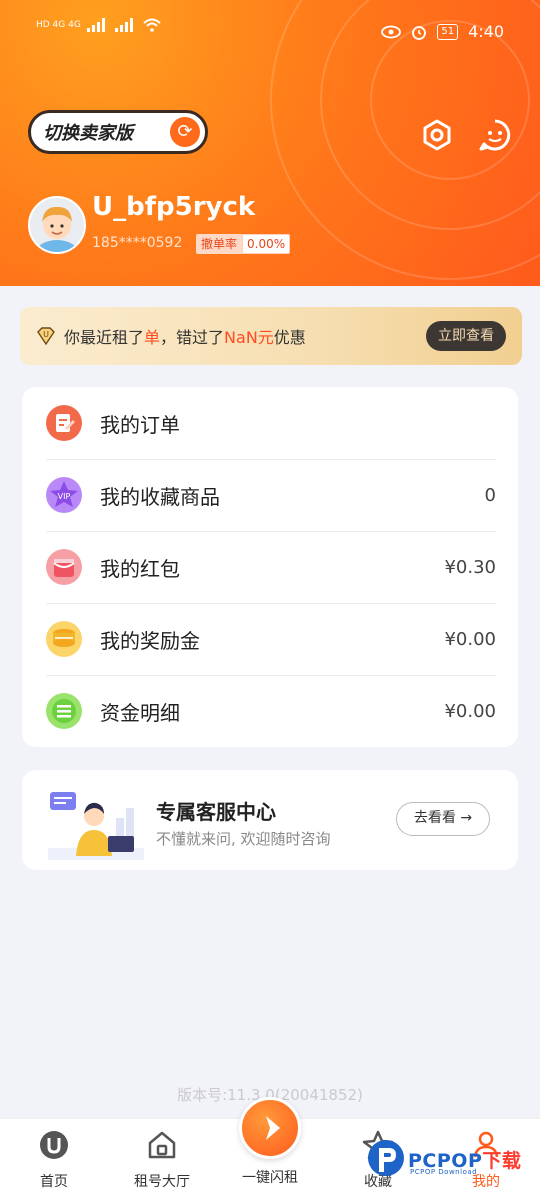 The image size is (540, 1194). I want to click on network-indicators: HD 4G 4G, so click(98, 25).